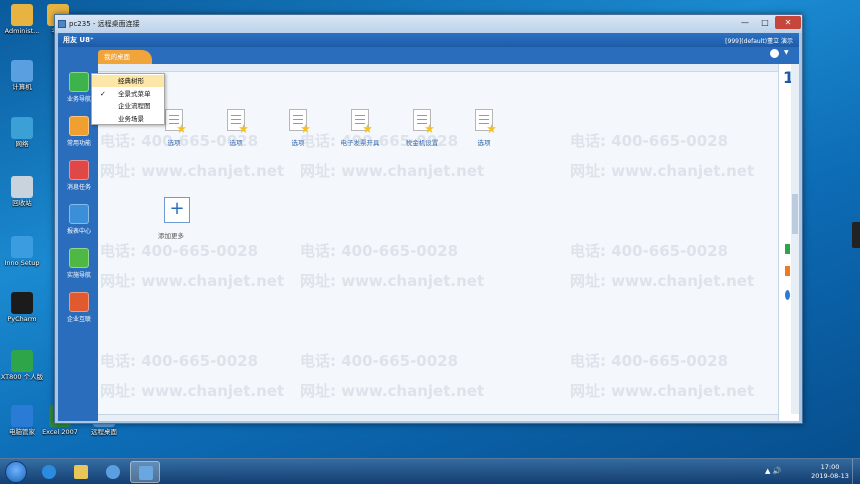 The width and height of the screenshot is (860, 484). I want to click on ie-icon, so click(49, 472).